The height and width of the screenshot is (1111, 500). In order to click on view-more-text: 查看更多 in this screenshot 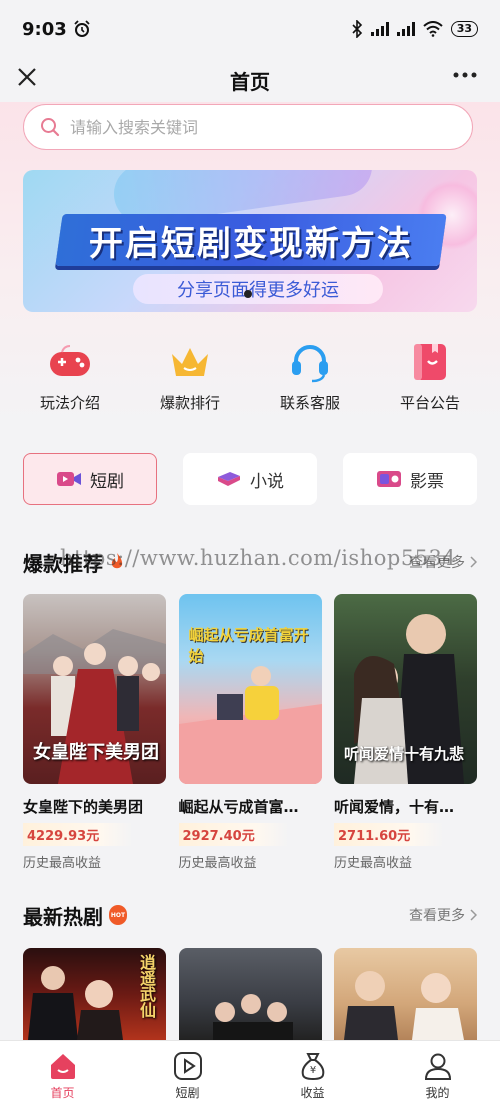, I will do `click(437, 916)`.